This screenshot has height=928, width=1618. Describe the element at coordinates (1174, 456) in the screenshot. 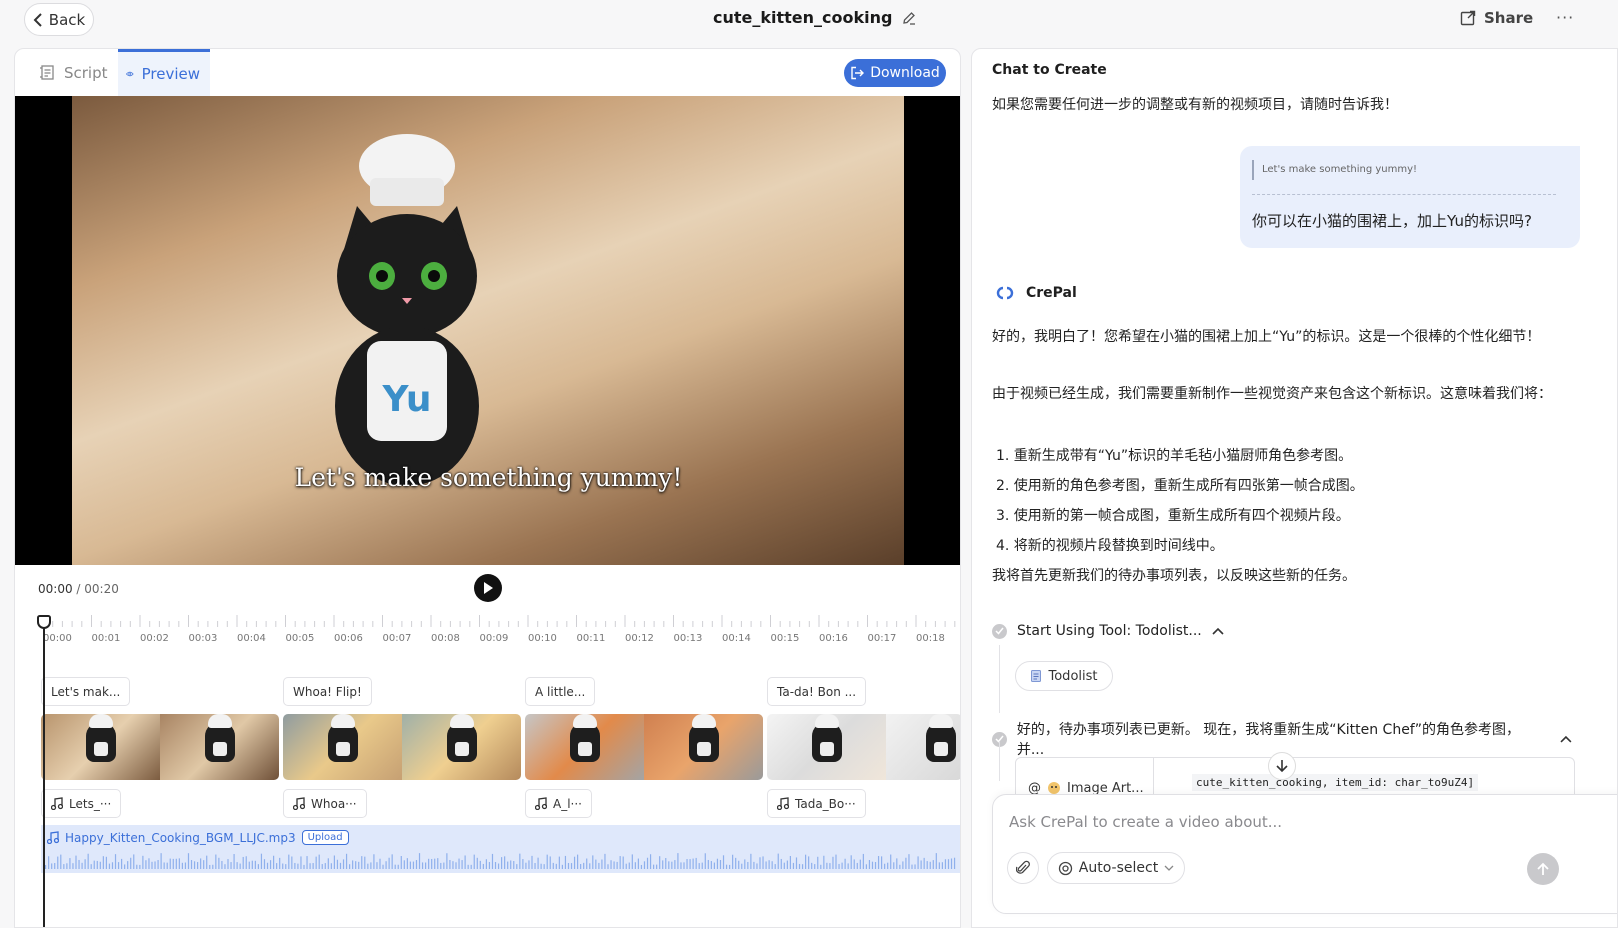

I see `list-item: 1. 重新生成带有“Yu”标识的羊毛毡小猫厨师角色参考图。` at that location.